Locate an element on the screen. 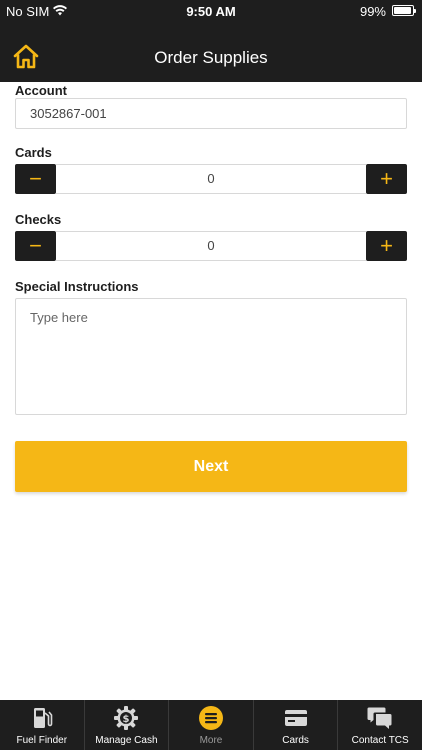  checks-stepper: − 0 + is located at coordinates (211, 246).